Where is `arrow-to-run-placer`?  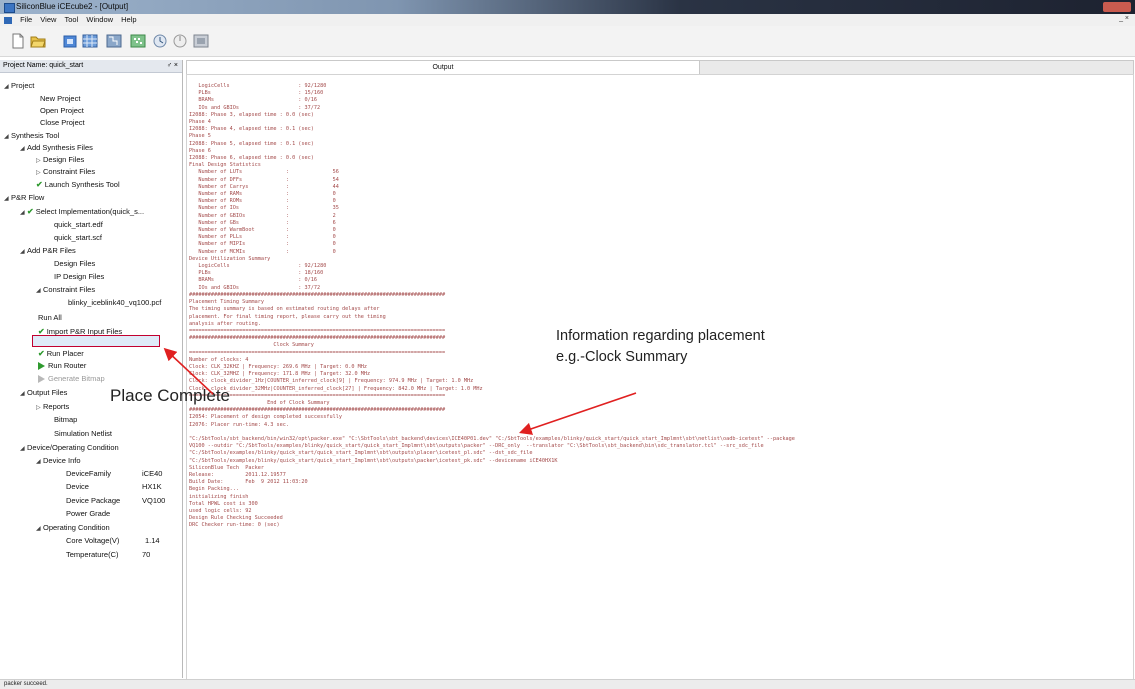
arrow-to-run-placer is located at coordinates (188, 371).